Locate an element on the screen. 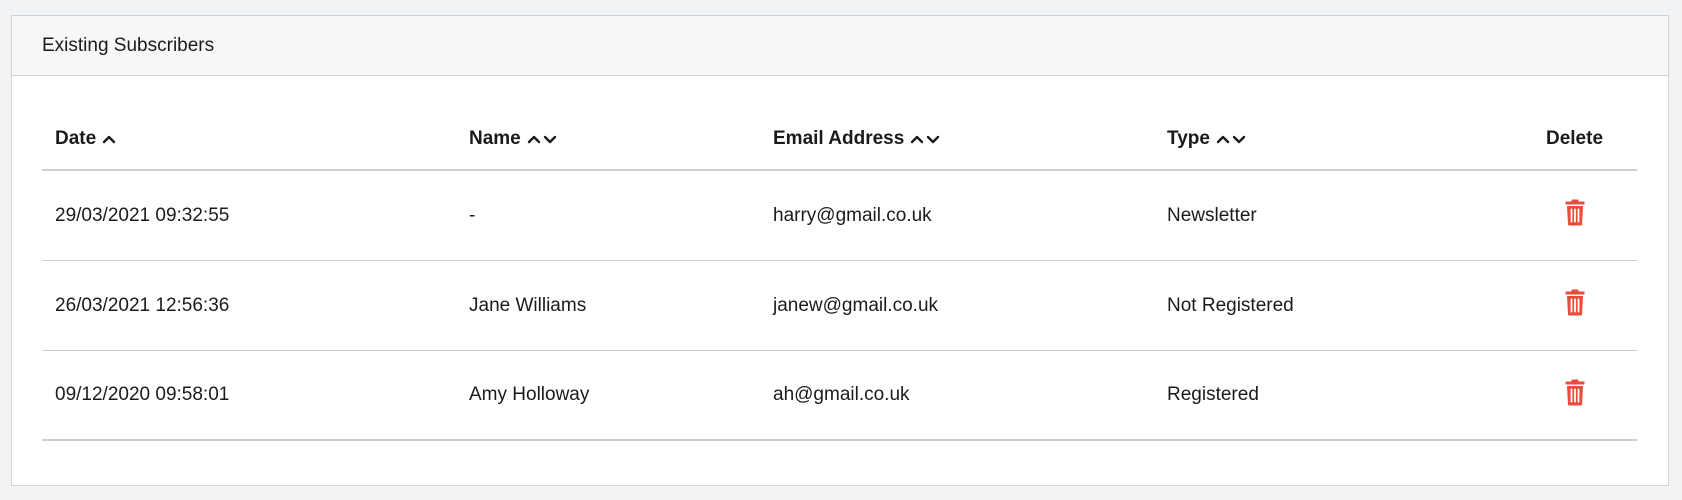 Image resolution: width=1682 pixels, height=500 pixels. email-sort-controls is located at coordinates (925, 139).